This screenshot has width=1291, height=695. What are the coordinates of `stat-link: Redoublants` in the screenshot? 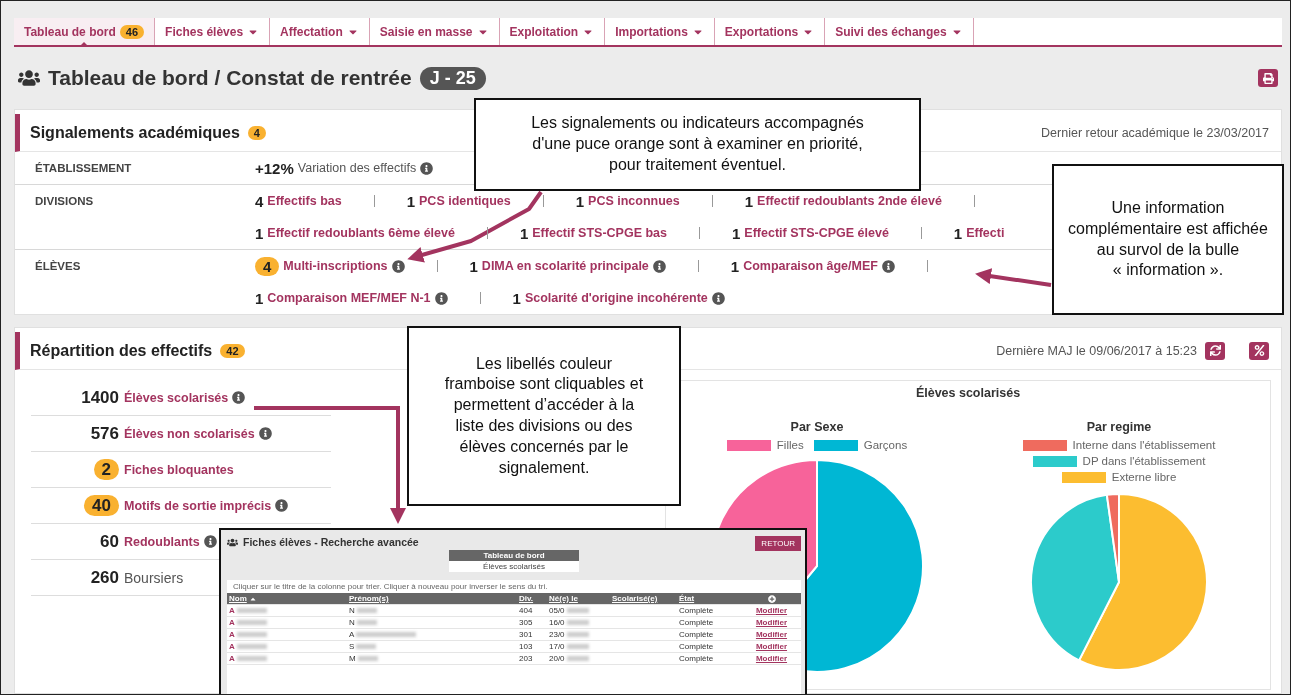 It's located at (162, 541).